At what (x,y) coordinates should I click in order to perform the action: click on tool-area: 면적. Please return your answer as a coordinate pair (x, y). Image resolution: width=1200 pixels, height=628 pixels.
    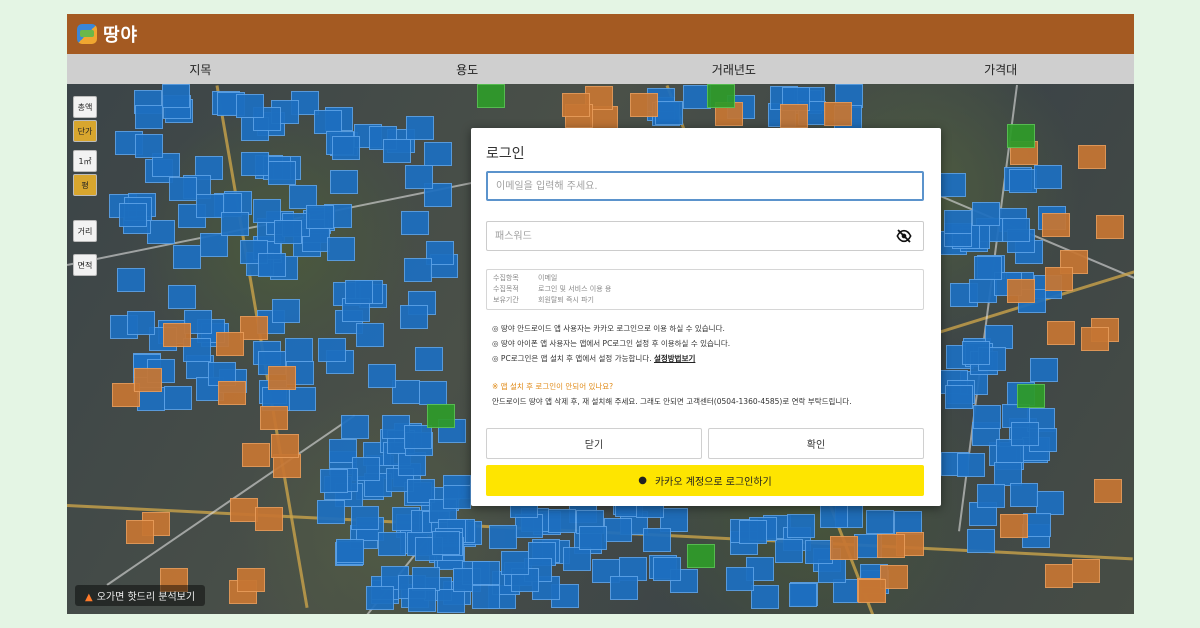
    Looking at the image, I should click on (85, 265).